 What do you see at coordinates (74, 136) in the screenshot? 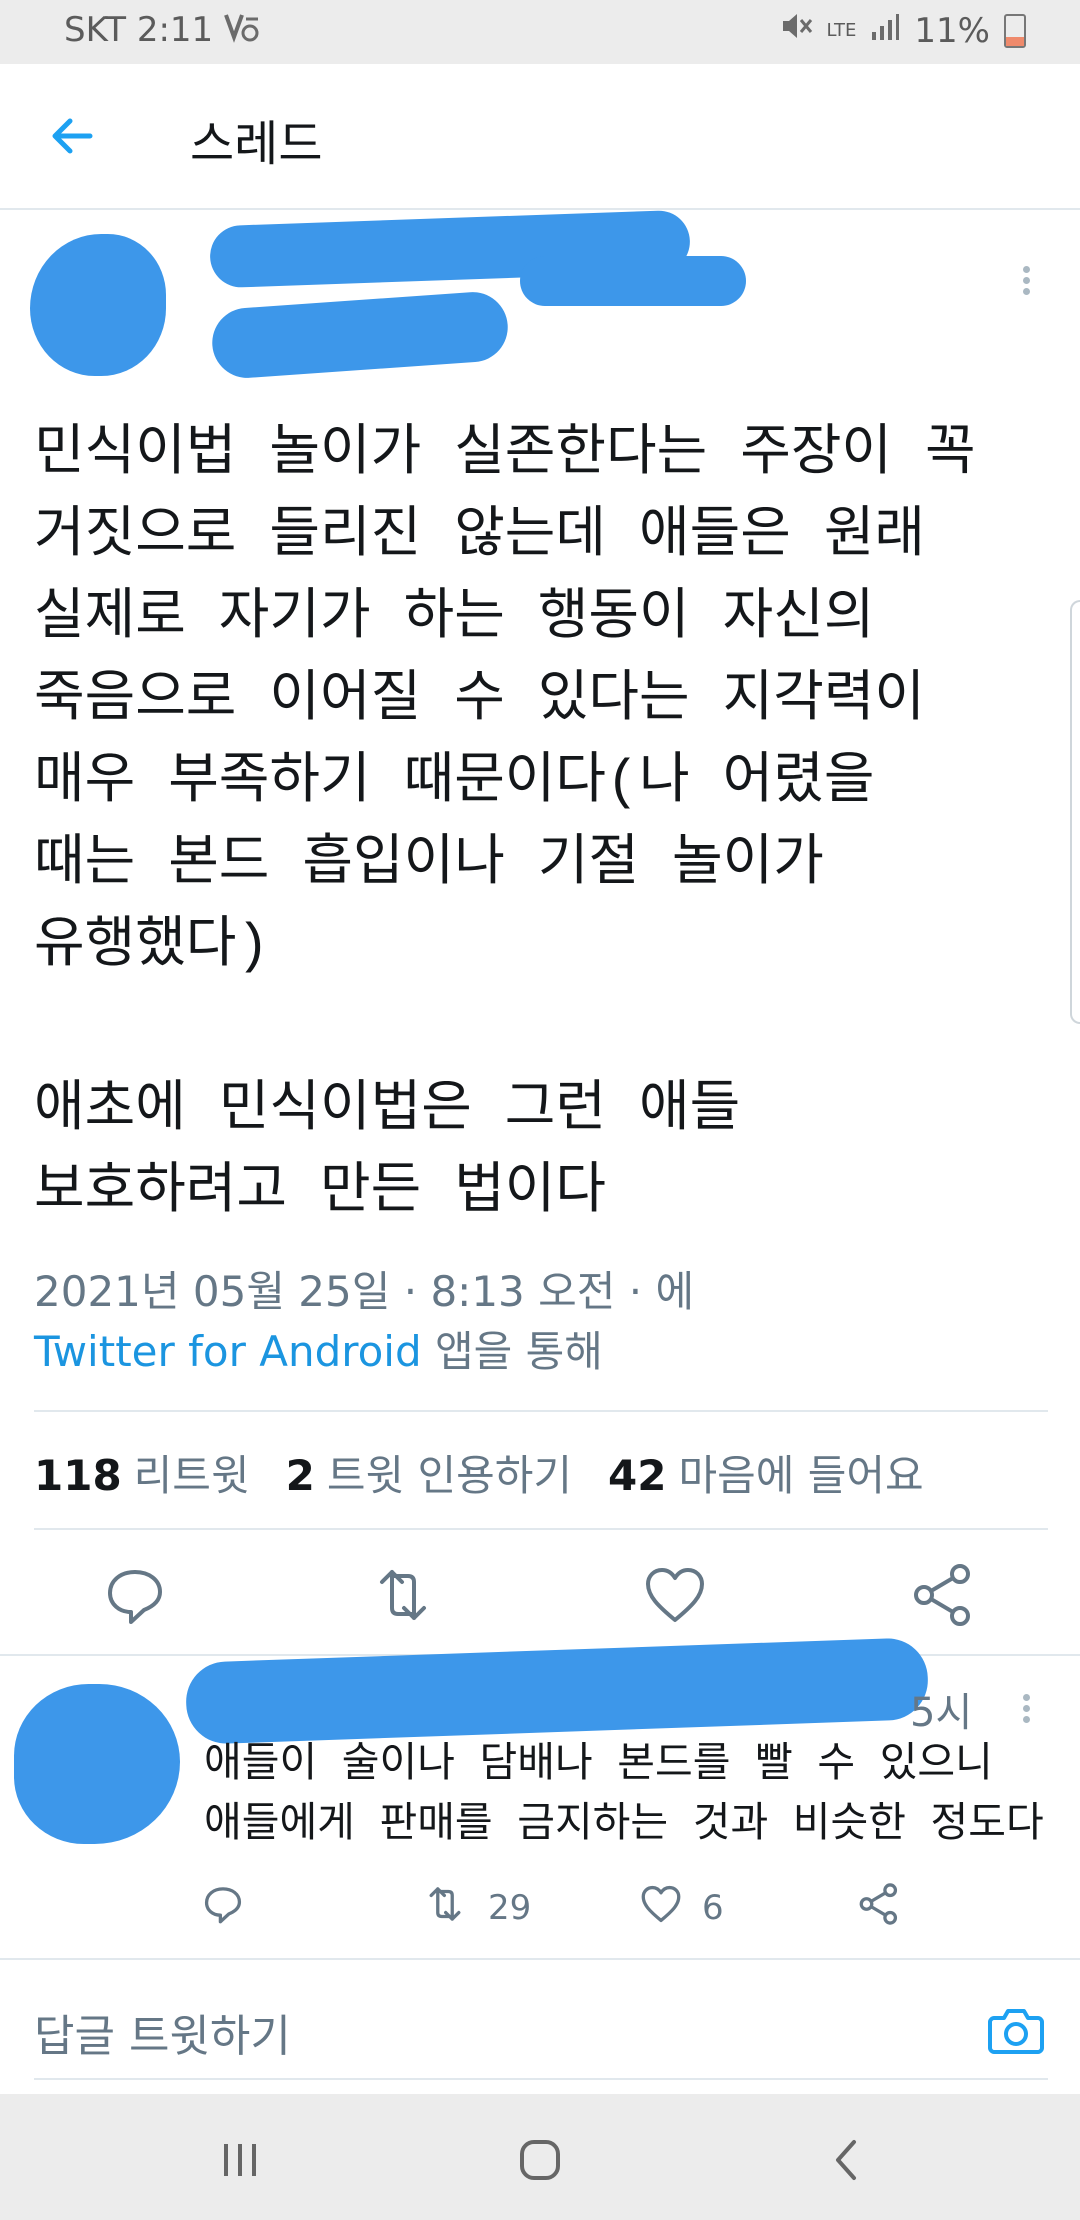
I see `back-arrow-icon` at bounding box center [74, 136].